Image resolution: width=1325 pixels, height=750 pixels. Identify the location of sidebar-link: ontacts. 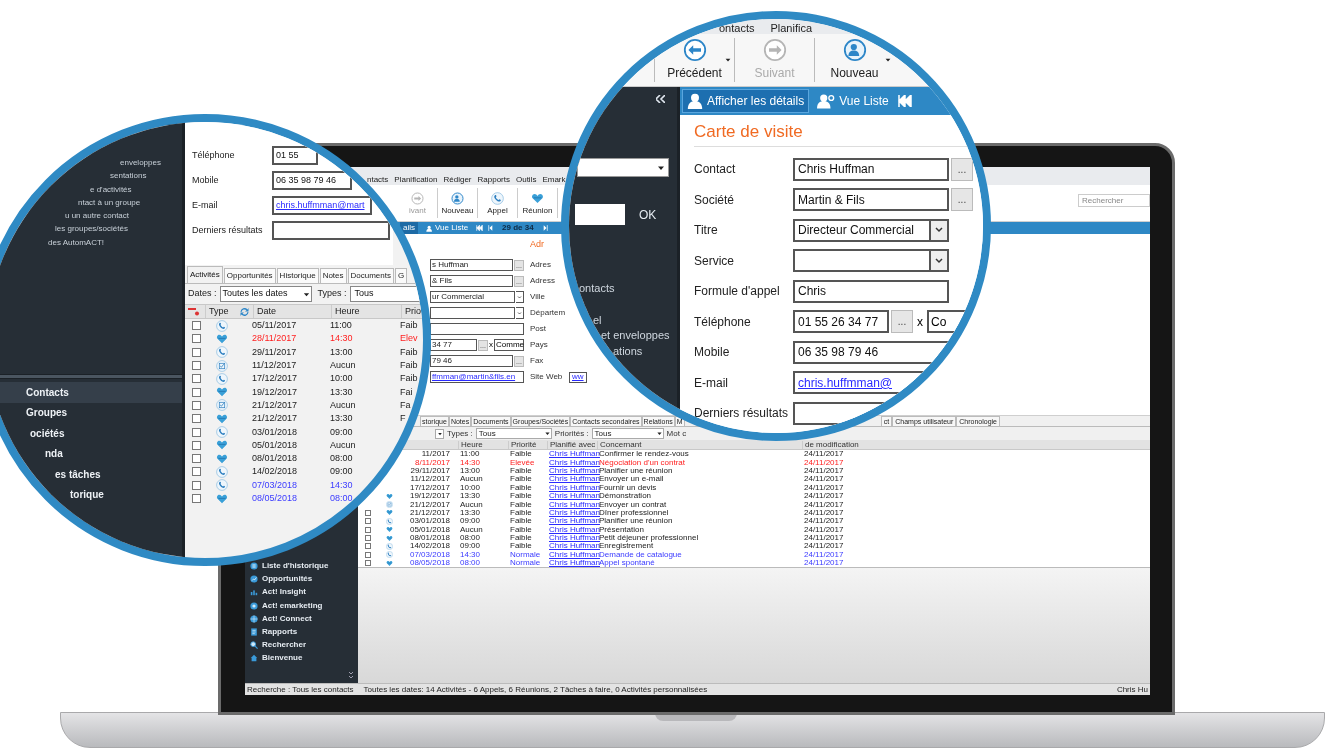
(623, 288).